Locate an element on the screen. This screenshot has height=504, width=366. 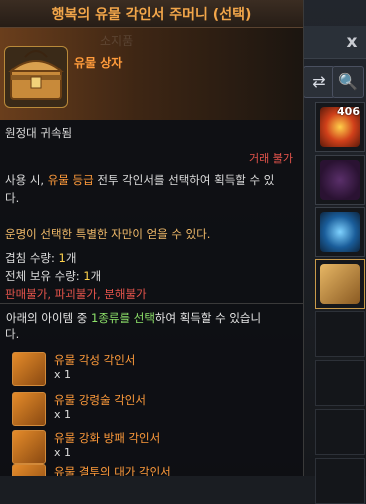
selection-text: 하여 획득할 수 있습니 is located at coordinates (208, 318).